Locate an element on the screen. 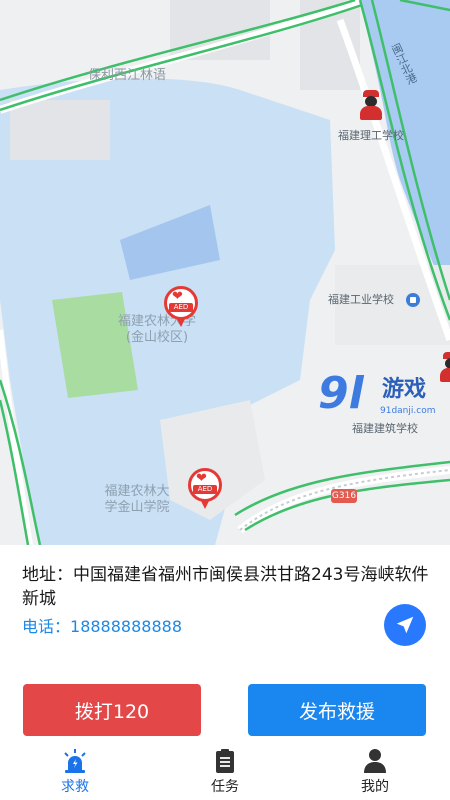 This screenshot has height=800, width=450. address-value: 中国福建省福州市闽侯县洪甘路243号海峡软件新城 is located at coordinates (225, 587).